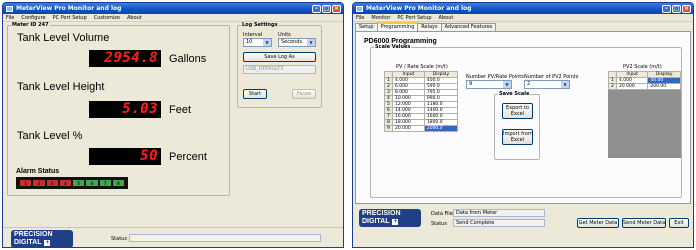 Image resolution: width=696 pixels, height=250 pixels. Describe the element at coordinates (471, 84) in the screenshot. I see `pv-points-value: 9` at that location.